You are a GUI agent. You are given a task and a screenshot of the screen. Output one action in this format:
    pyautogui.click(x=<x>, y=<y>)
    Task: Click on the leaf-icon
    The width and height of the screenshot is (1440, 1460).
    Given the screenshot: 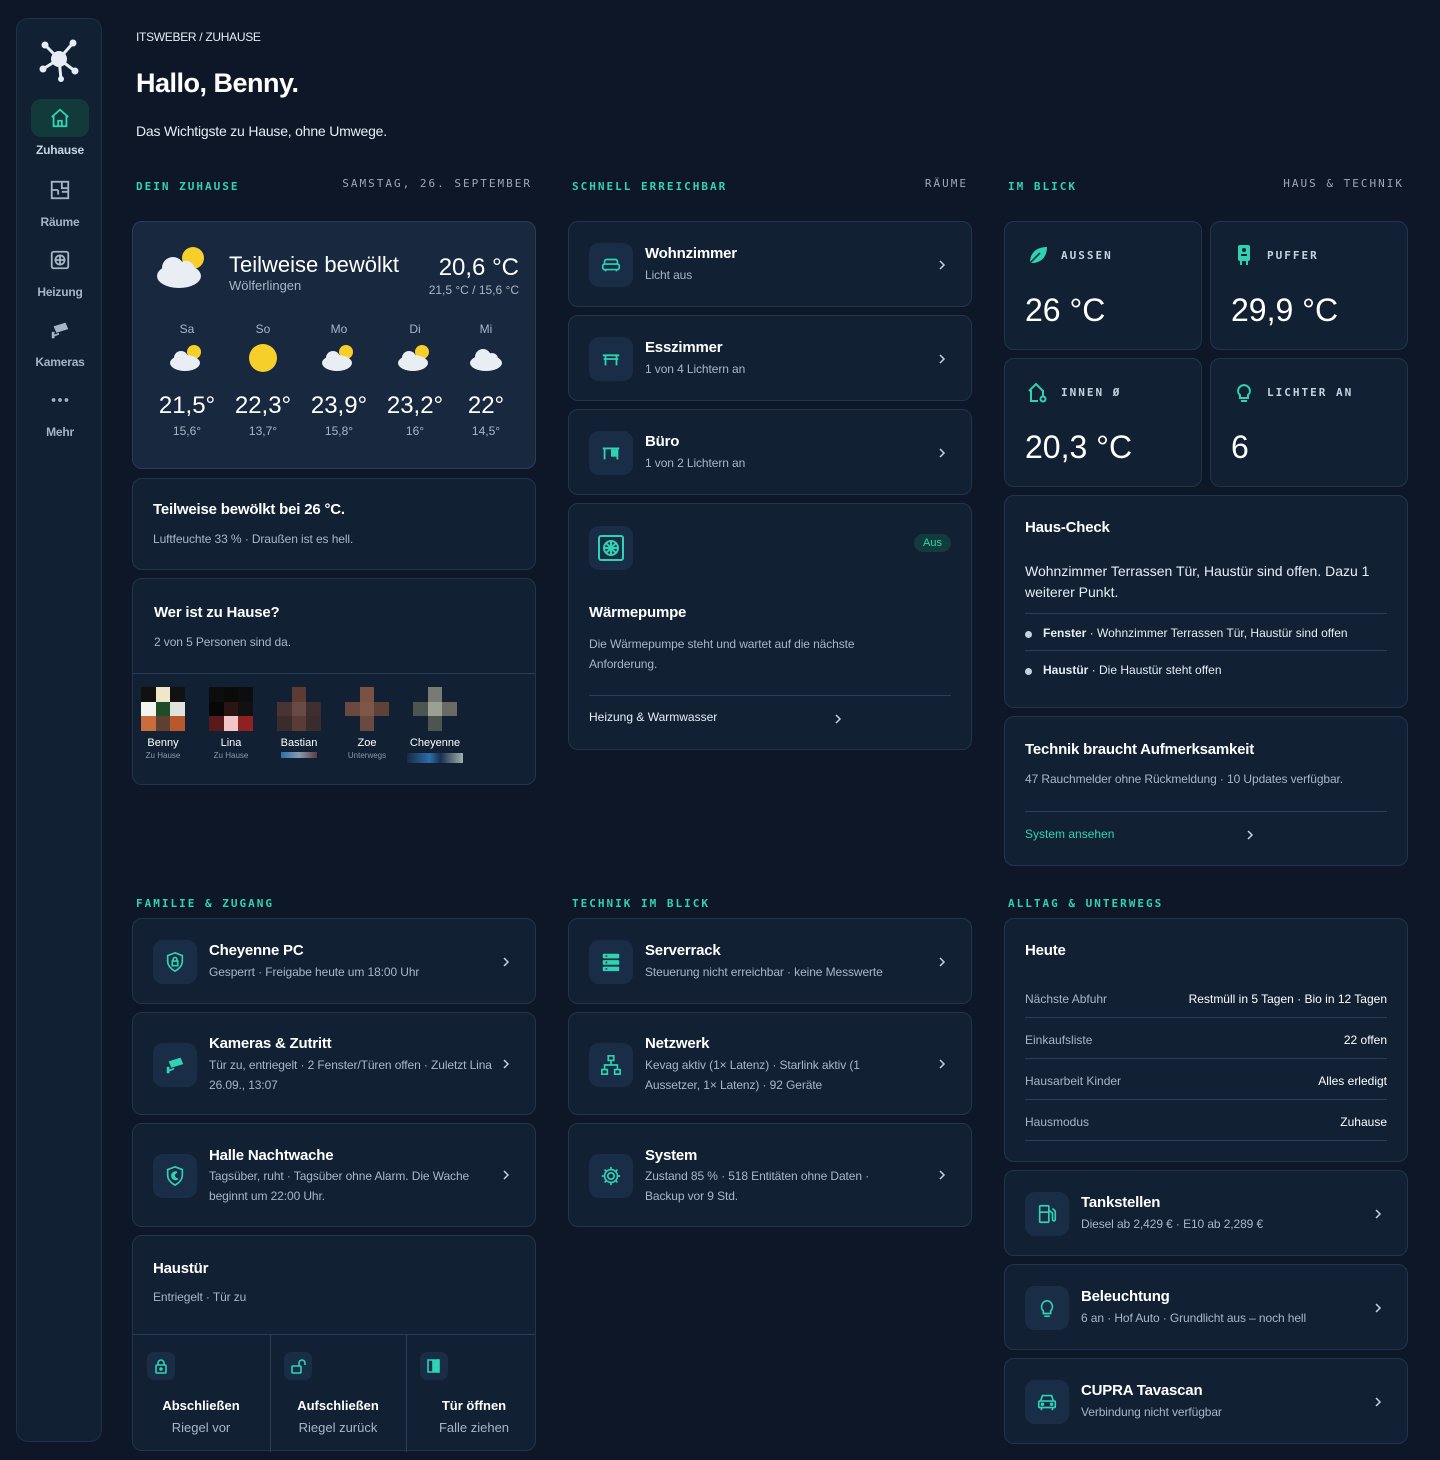 What is the action you would take?
    pyautogui.click(x=1038, y=255)
    